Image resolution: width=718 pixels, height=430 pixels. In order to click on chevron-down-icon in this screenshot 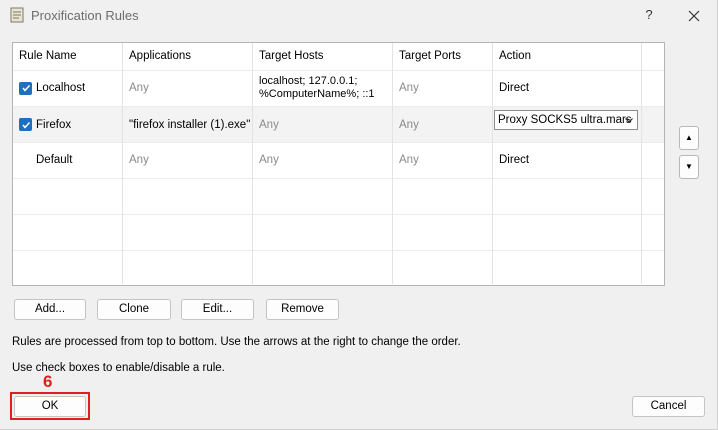, I will do `click(629, 120)`.